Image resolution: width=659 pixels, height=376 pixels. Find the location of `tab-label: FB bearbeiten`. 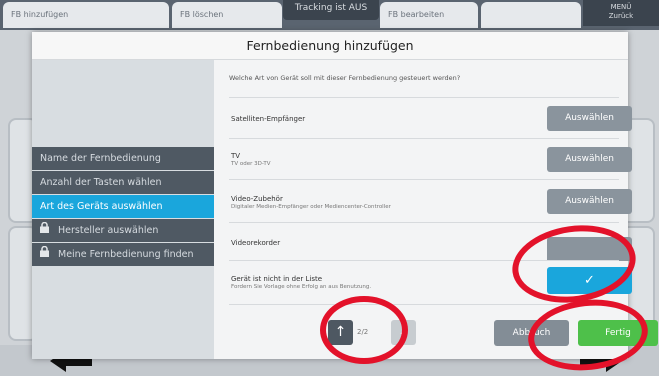

tab-label: FB bearbeiten is located at coordinates (416, 14).